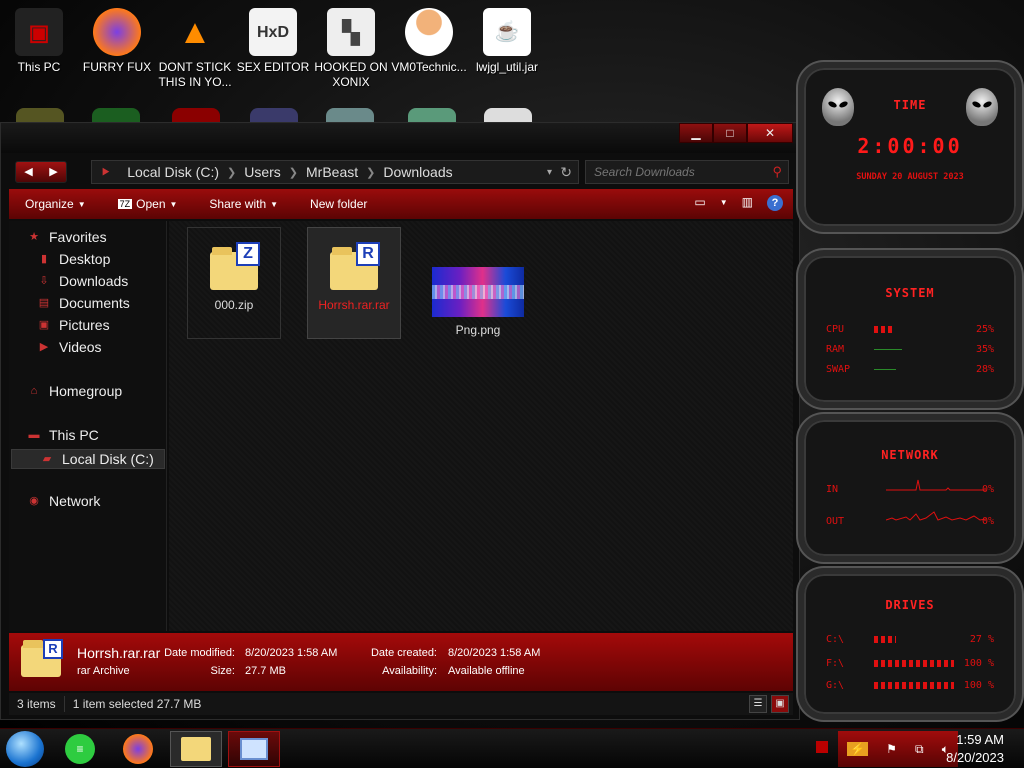  Describe the element at coordinates (486, 671) in the screenshot. I see `availability-value: Available offline` at that location.